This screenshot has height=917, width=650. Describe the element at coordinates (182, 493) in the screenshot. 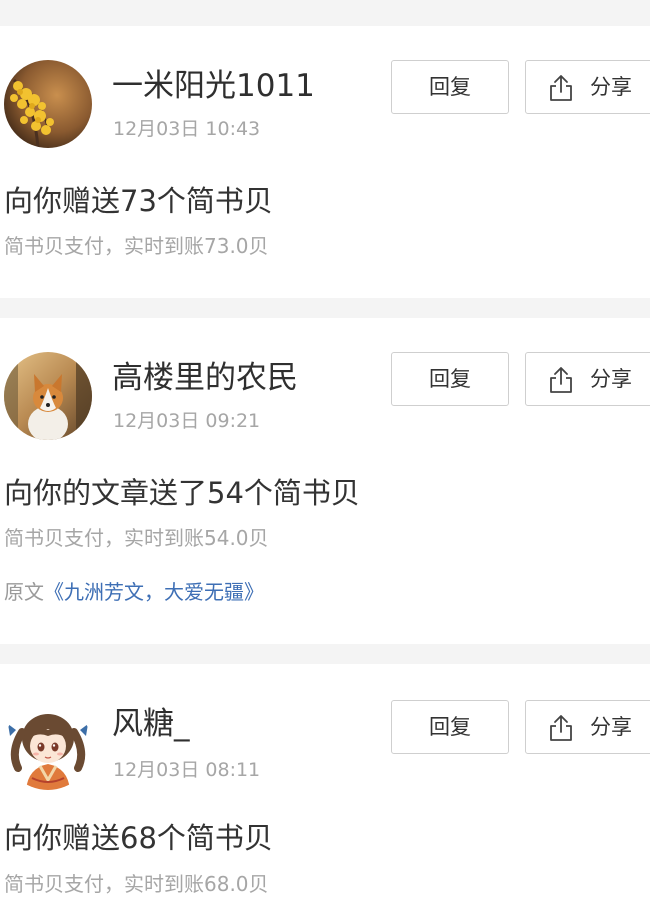

I see `reward-headline: 向你的文章送了54个简书贝` at that location.